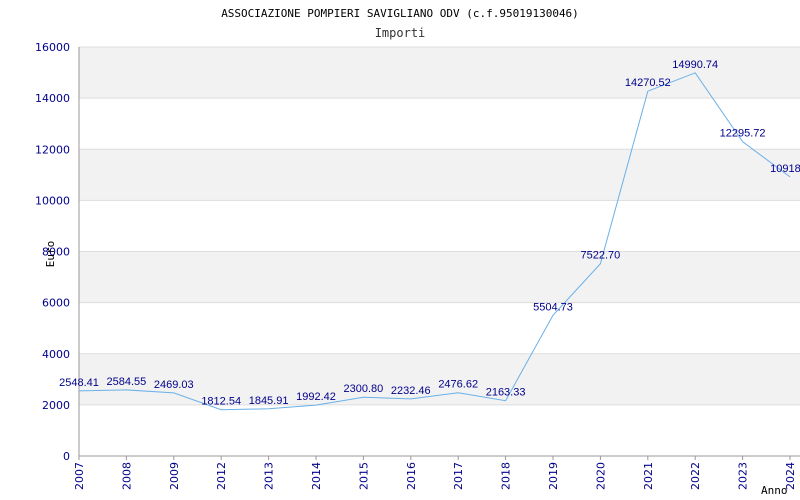 This screenshot has width=800, height=500. What do you see at coordinates (458, 476) in the screenshot?
I see `x-tick-label: 2017` at bounding box center [458, 476].